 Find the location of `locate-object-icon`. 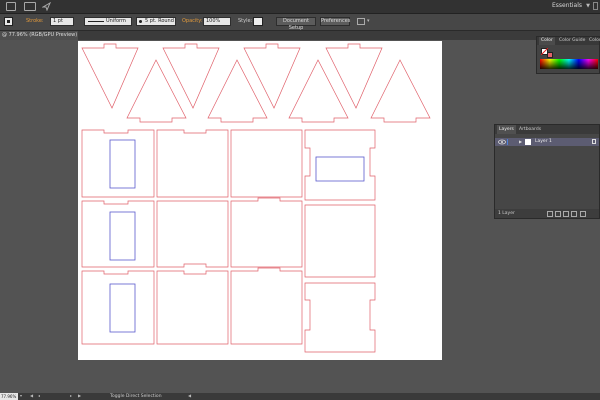

locate-object-icon is located at coordinates (550, 214).